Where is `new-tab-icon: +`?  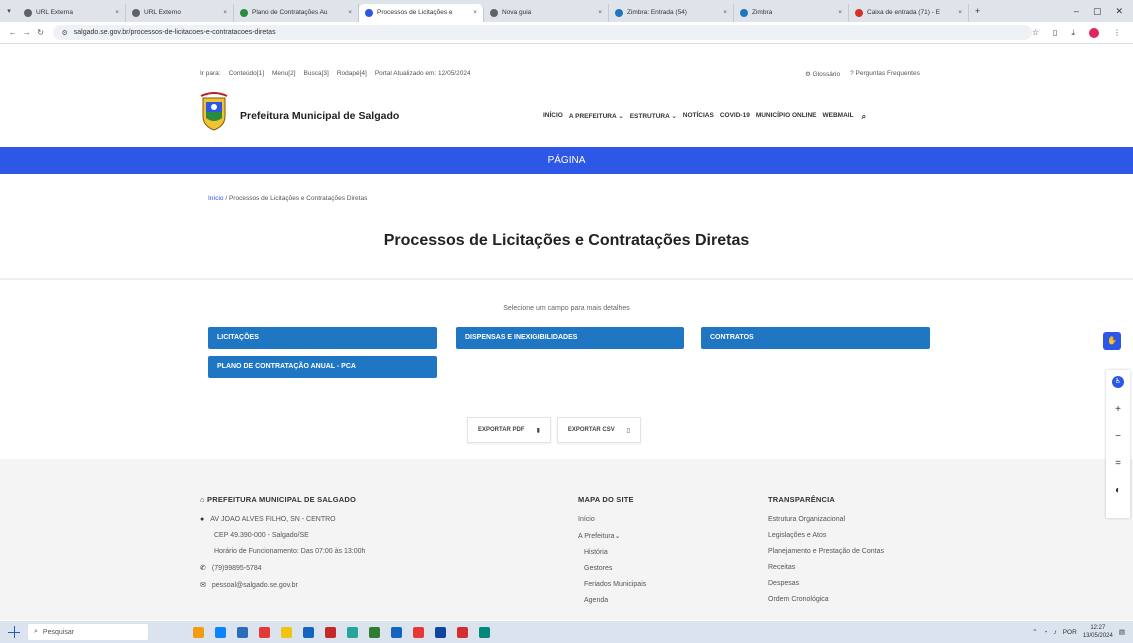
new-tab-icon: + is located at coordinates (977, 11).